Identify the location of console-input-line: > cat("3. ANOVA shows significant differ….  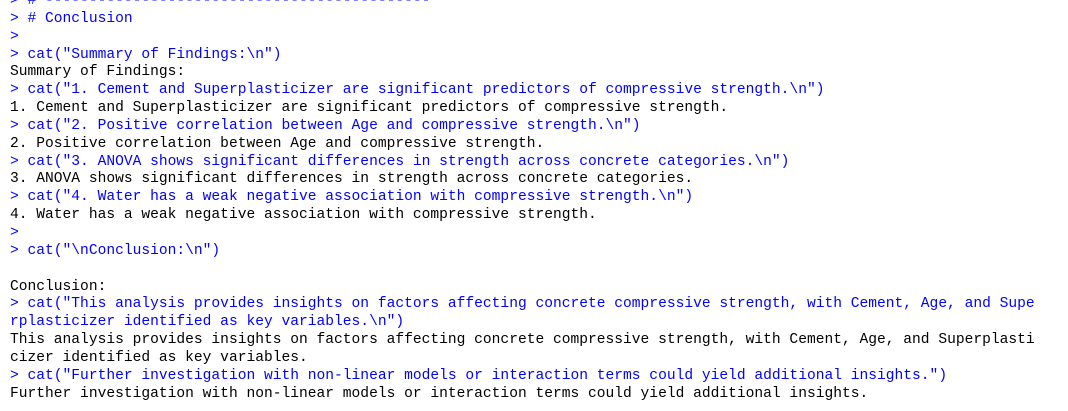
(400, 161).